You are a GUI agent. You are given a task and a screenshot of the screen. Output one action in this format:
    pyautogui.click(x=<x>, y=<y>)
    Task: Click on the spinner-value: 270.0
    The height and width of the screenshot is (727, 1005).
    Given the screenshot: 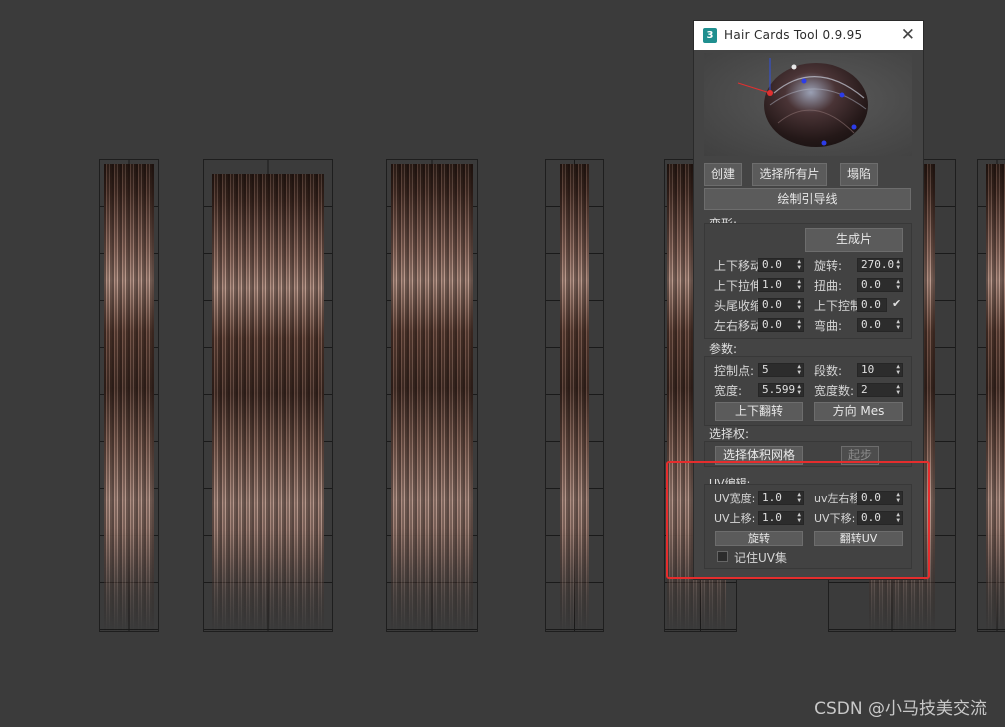 What is the action you would take?
    pyautogui.click(x=878, y=264)
    